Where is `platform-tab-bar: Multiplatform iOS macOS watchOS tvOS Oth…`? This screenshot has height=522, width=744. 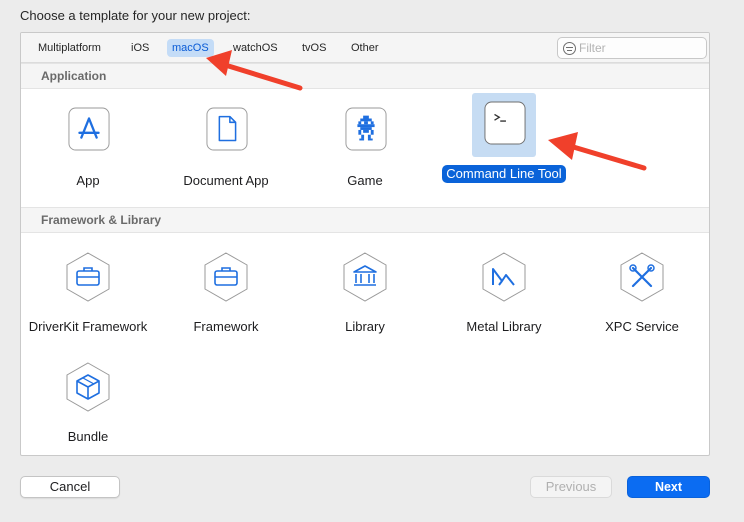 platform-tab-bar: Multiplatform iOS macOS watchOS tvOS Oth… is located at coordinates (365, 48).